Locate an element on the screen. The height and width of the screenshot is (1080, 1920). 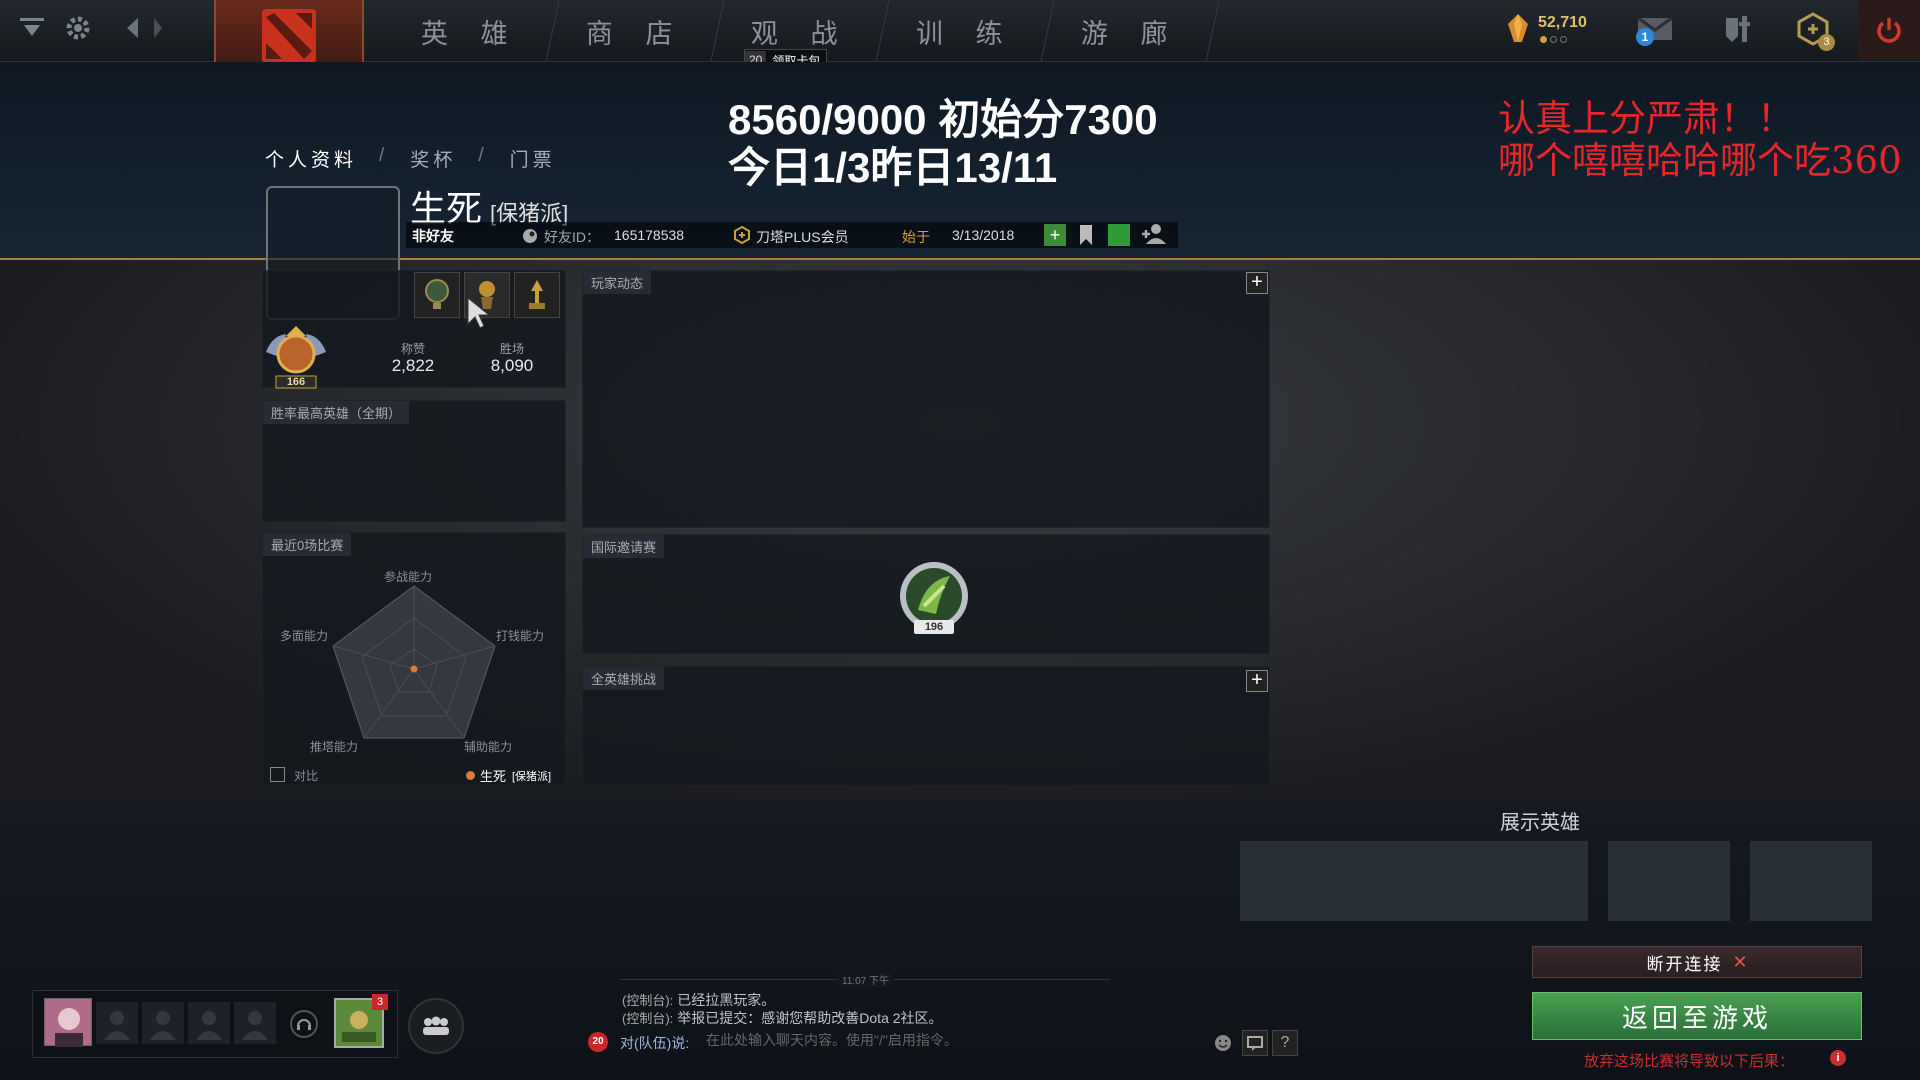
stream-overlay-red2: 哪个嘻嘻哈哈哪个吃360 is located at coordinates (1700, 160).